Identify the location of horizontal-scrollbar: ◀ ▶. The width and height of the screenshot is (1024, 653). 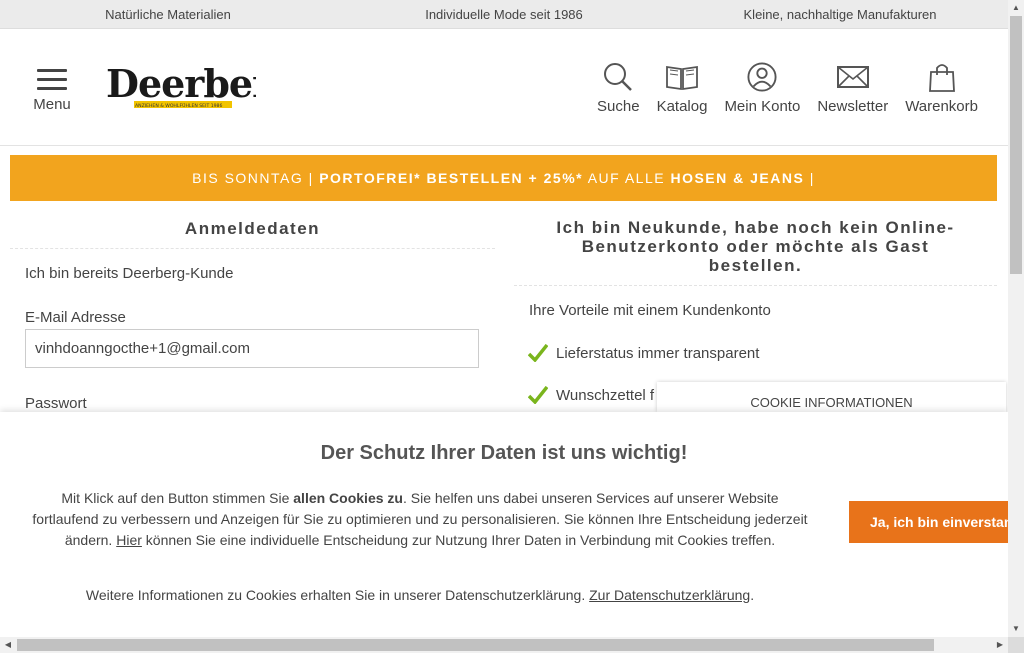
(504, 645).